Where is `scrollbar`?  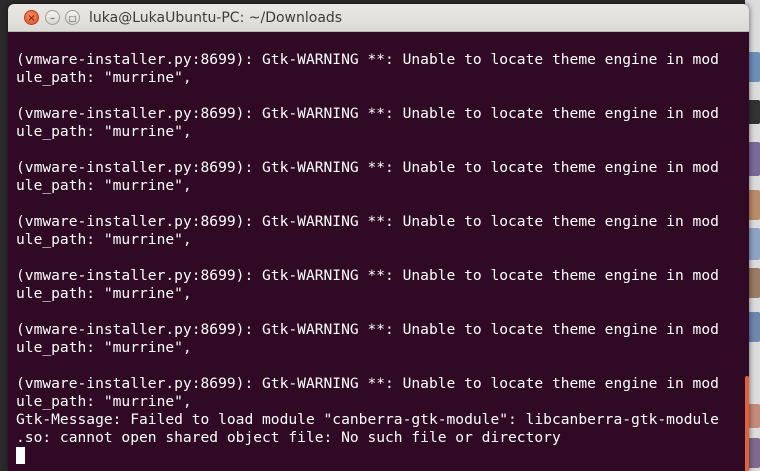 scrollbar is located at coordinates (747, 423).